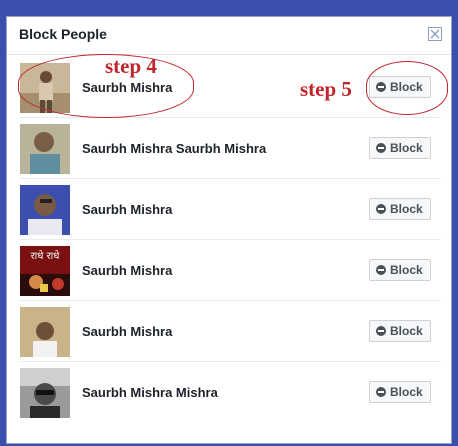 This screenshot has width=458, height=446. Describe the element at coordinates (174, 148) in the screenshot. I see `person-name: Saurbh Mishra Saurbh Mishra` at that location.